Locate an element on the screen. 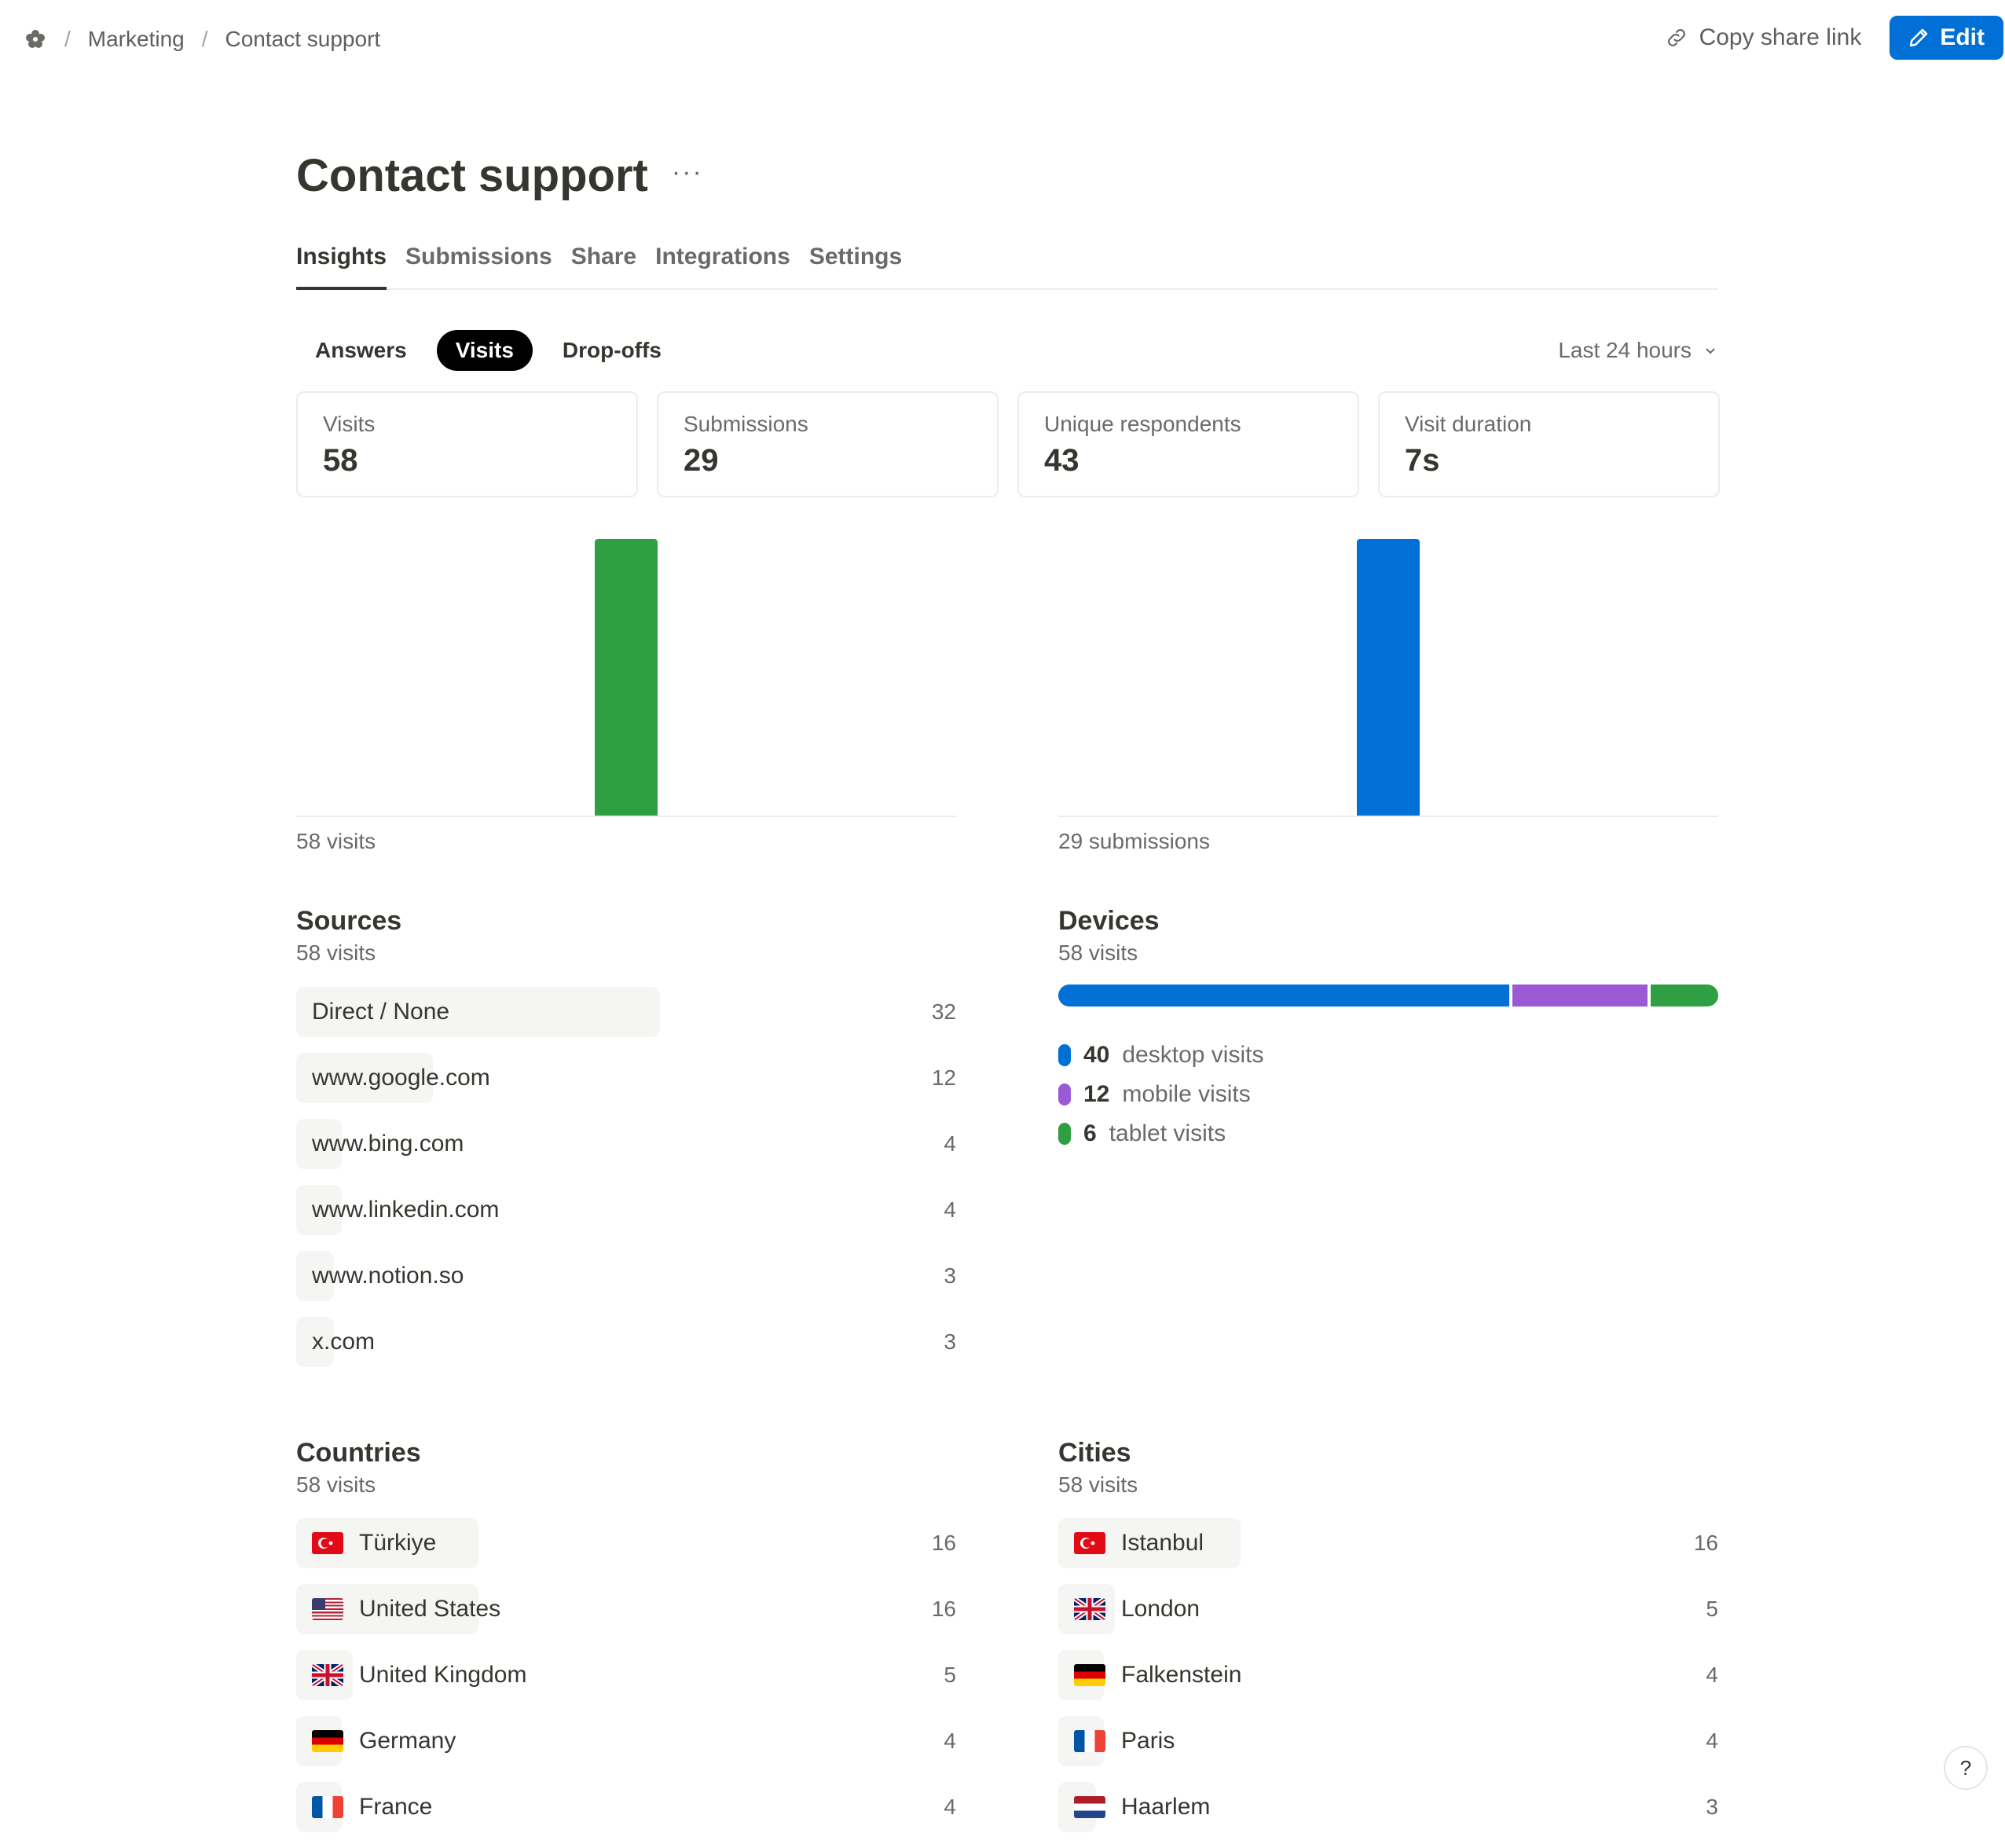 This screenshot has height=1848, width=2005. devices-title: Devices is located at coordinates (1109, 921).